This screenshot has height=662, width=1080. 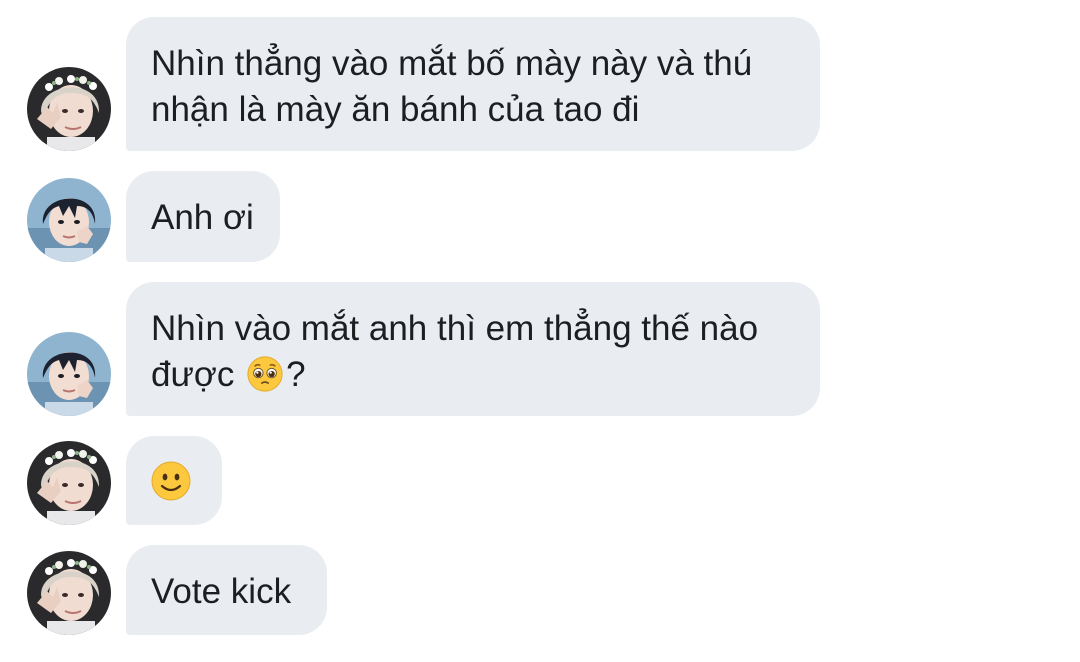 I want to click on message-bubble: Vote kick, so click(x=226, y=590).